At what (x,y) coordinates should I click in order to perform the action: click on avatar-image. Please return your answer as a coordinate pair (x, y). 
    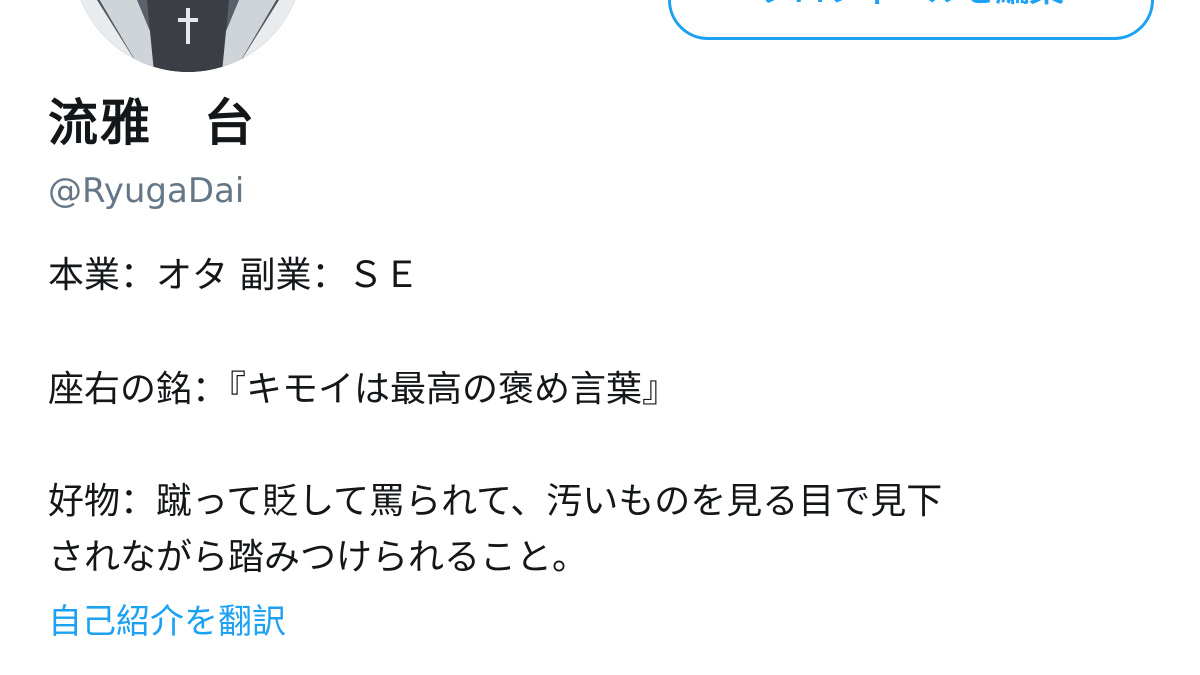
    Looking at the image, I should click on (188, 36).